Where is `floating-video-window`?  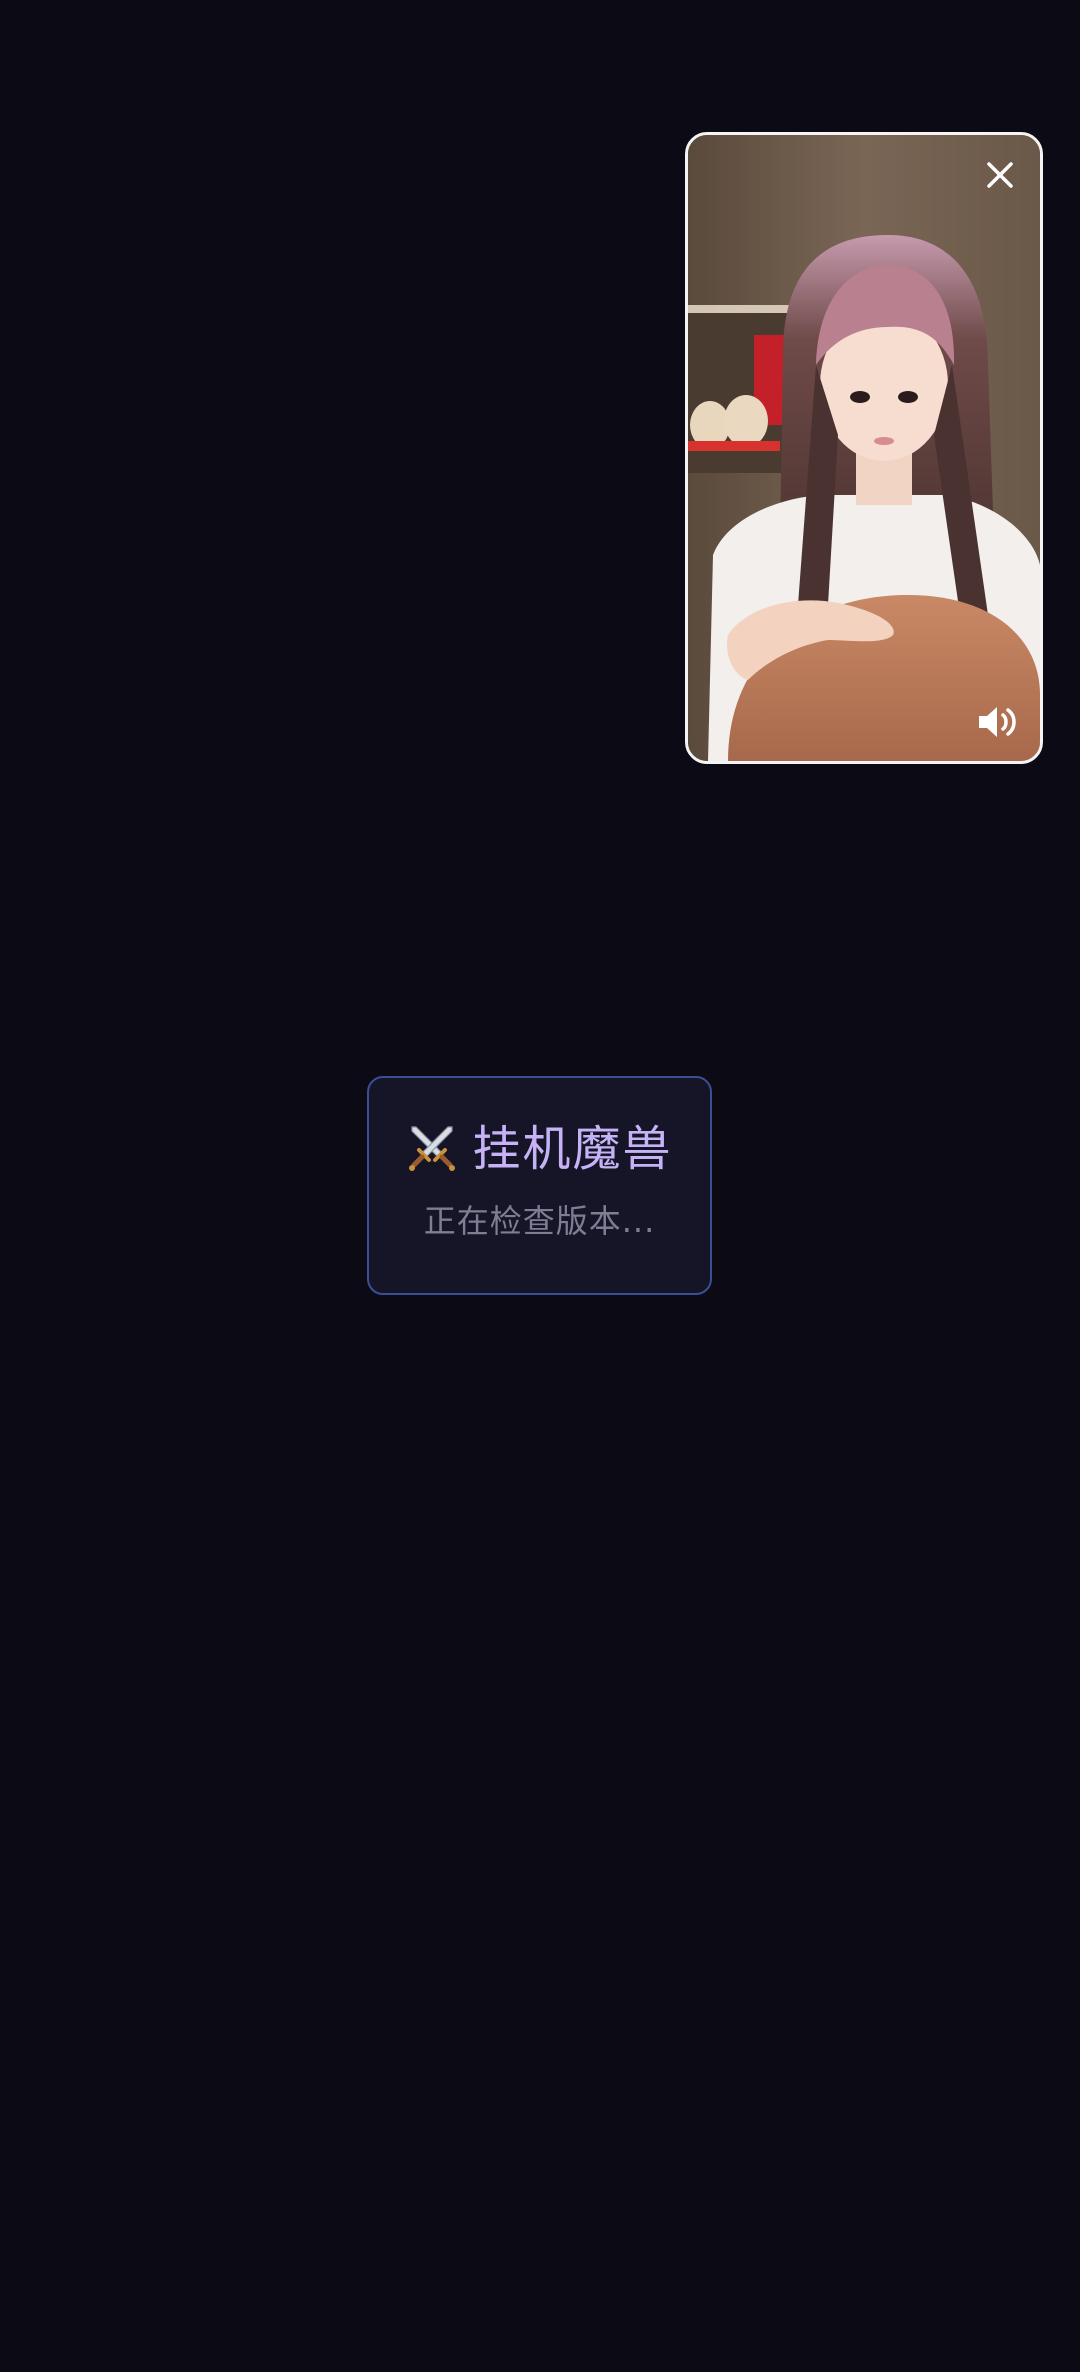
floating-video-window is located at coordinates (864, 448).